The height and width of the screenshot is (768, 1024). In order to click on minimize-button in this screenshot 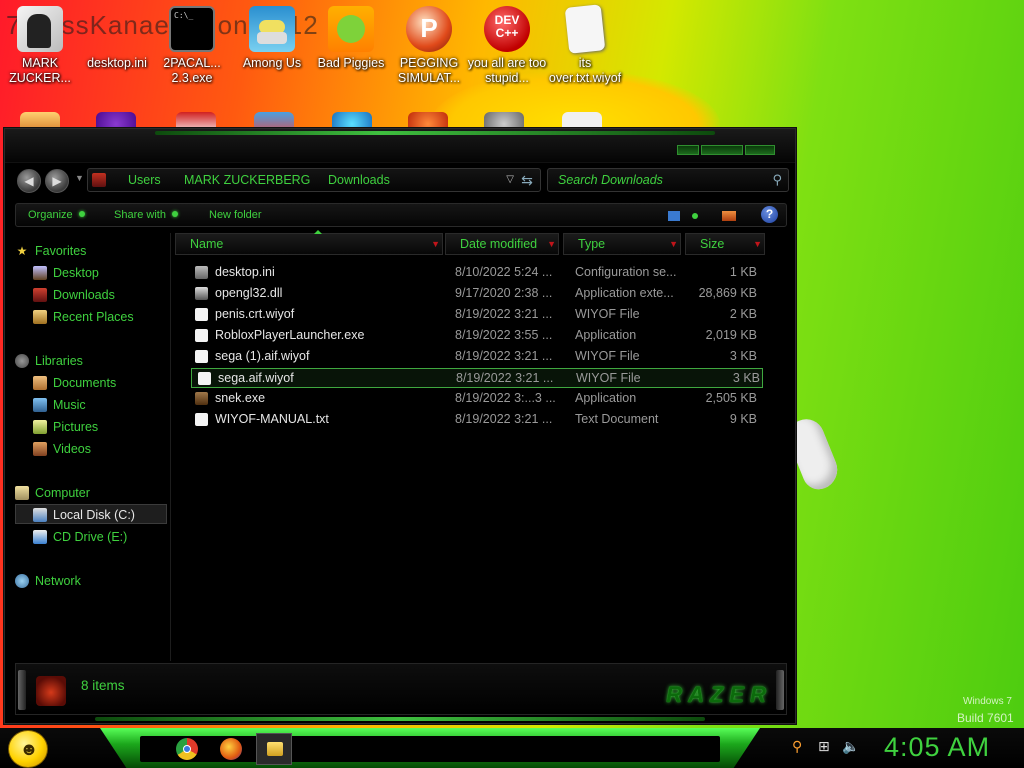, I will do `click(688, 150)`.